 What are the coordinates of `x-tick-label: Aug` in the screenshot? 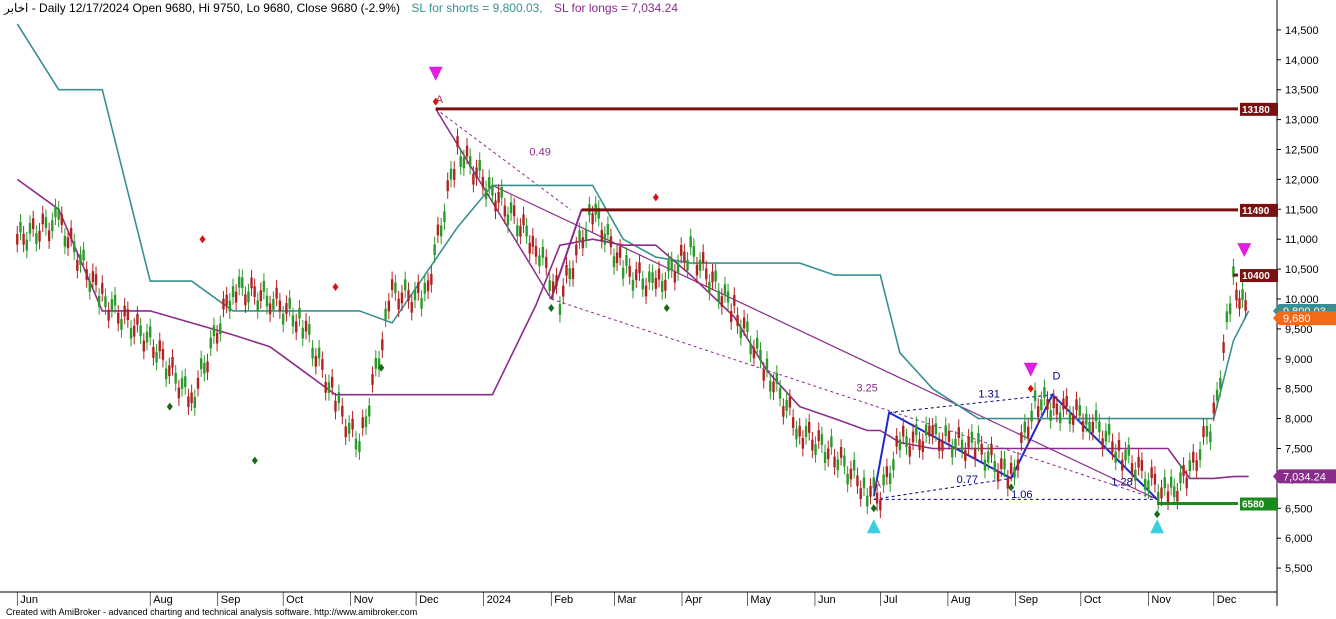 It's located at (961, 600).